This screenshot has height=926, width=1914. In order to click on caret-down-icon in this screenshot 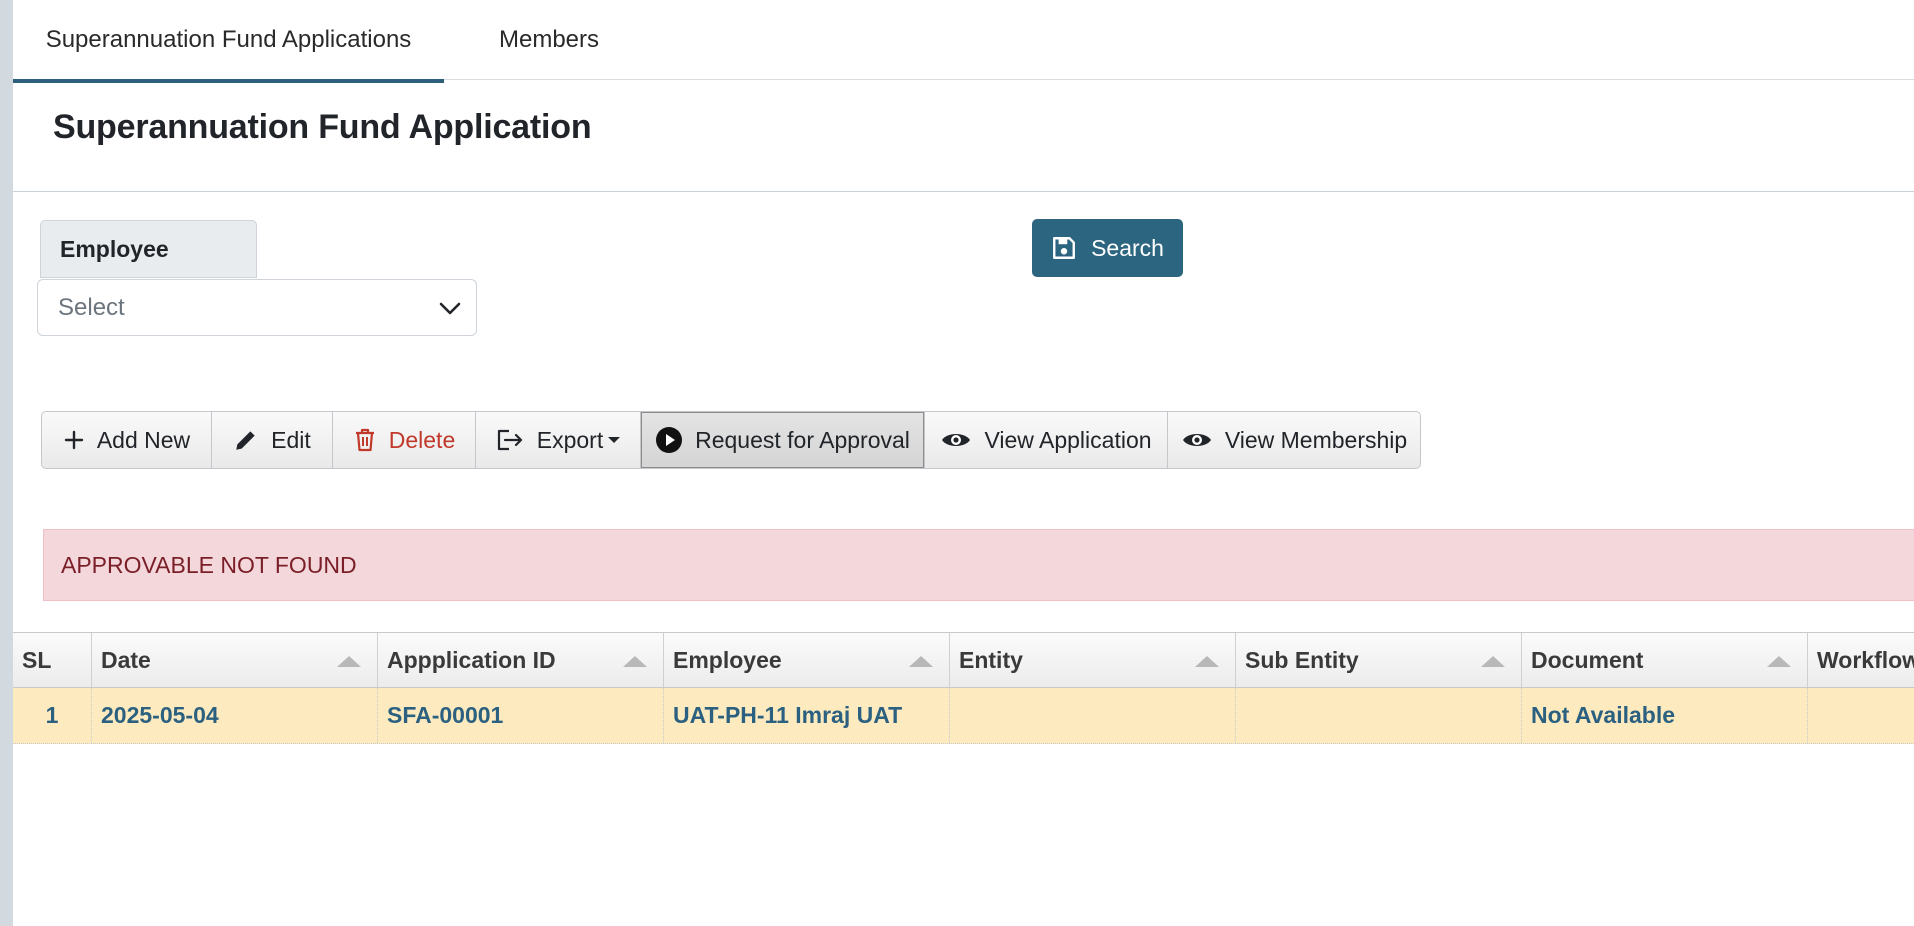, I will do `click(614, 440)`.